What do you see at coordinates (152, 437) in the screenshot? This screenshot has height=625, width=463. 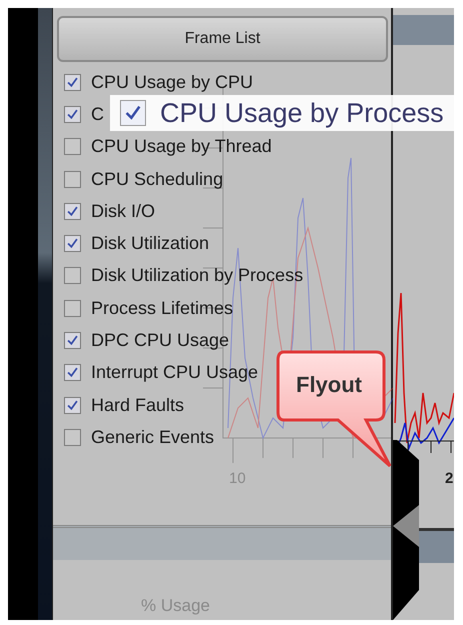 I see `graph-option-label: Generic Events` at bounding box center [152, 437].